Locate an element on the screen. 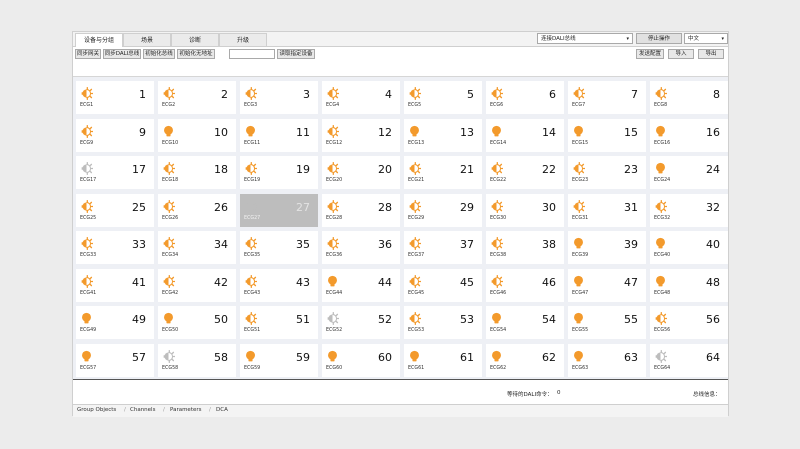 This screenshot has height=449, width=800. device-cell: ECG25 25 is located at coordinates (115, 210).